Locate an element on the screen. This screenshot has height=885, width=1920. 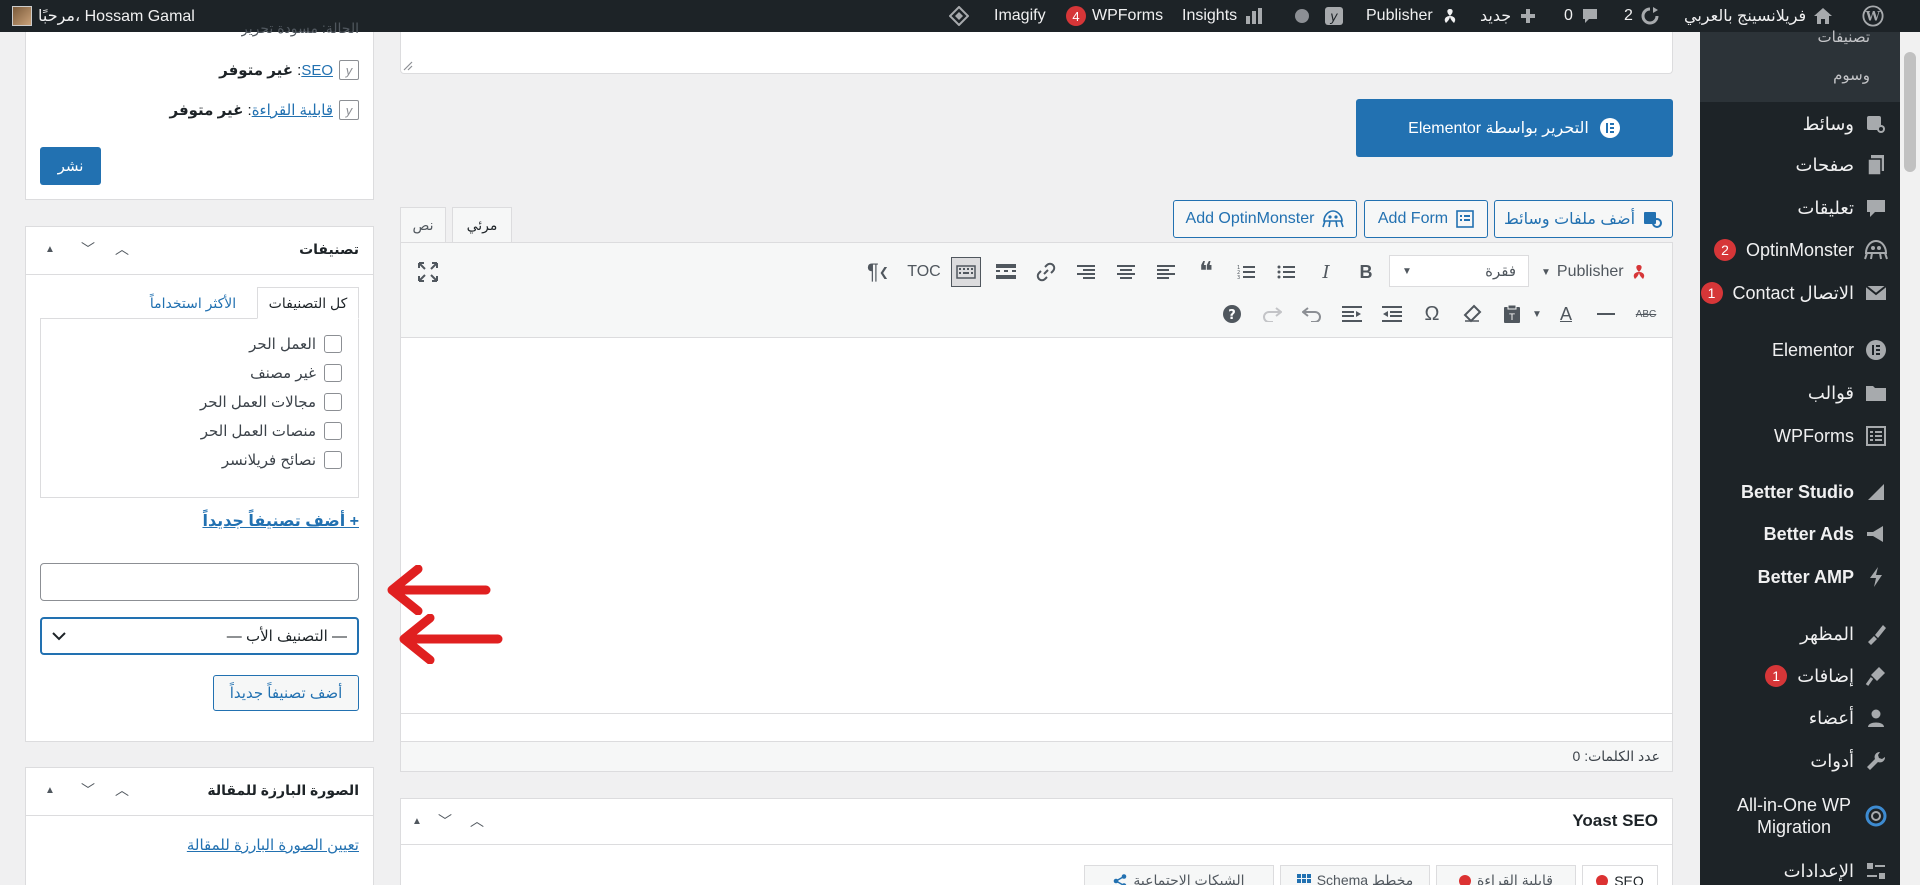
toolbar-toggle-icon is located at coordinates (966, 272).